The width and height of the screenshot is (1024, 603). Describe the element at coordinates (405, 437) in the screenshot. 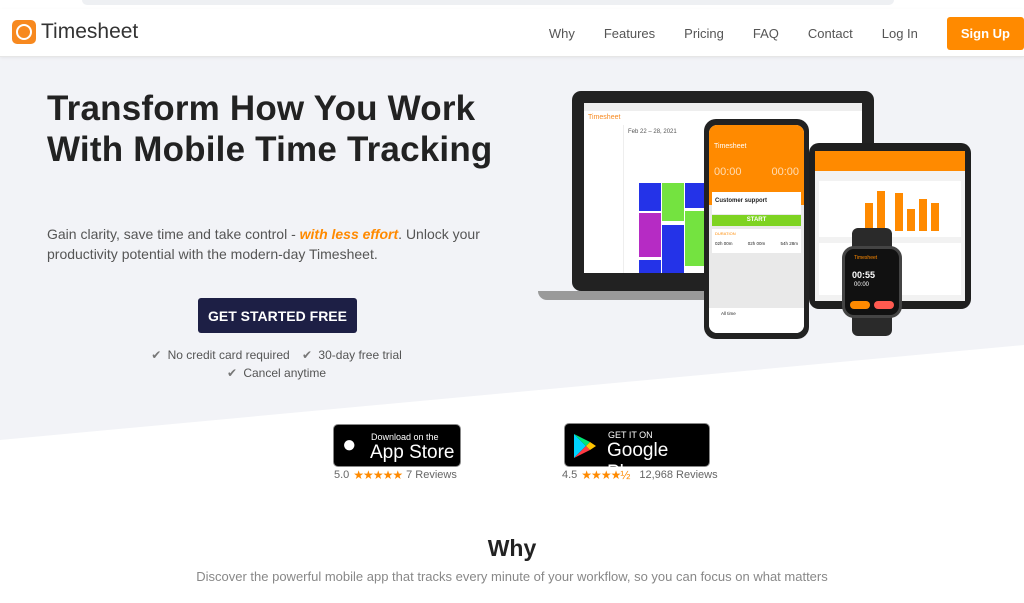

I see `appstore-small-text: Download on the` at that location.